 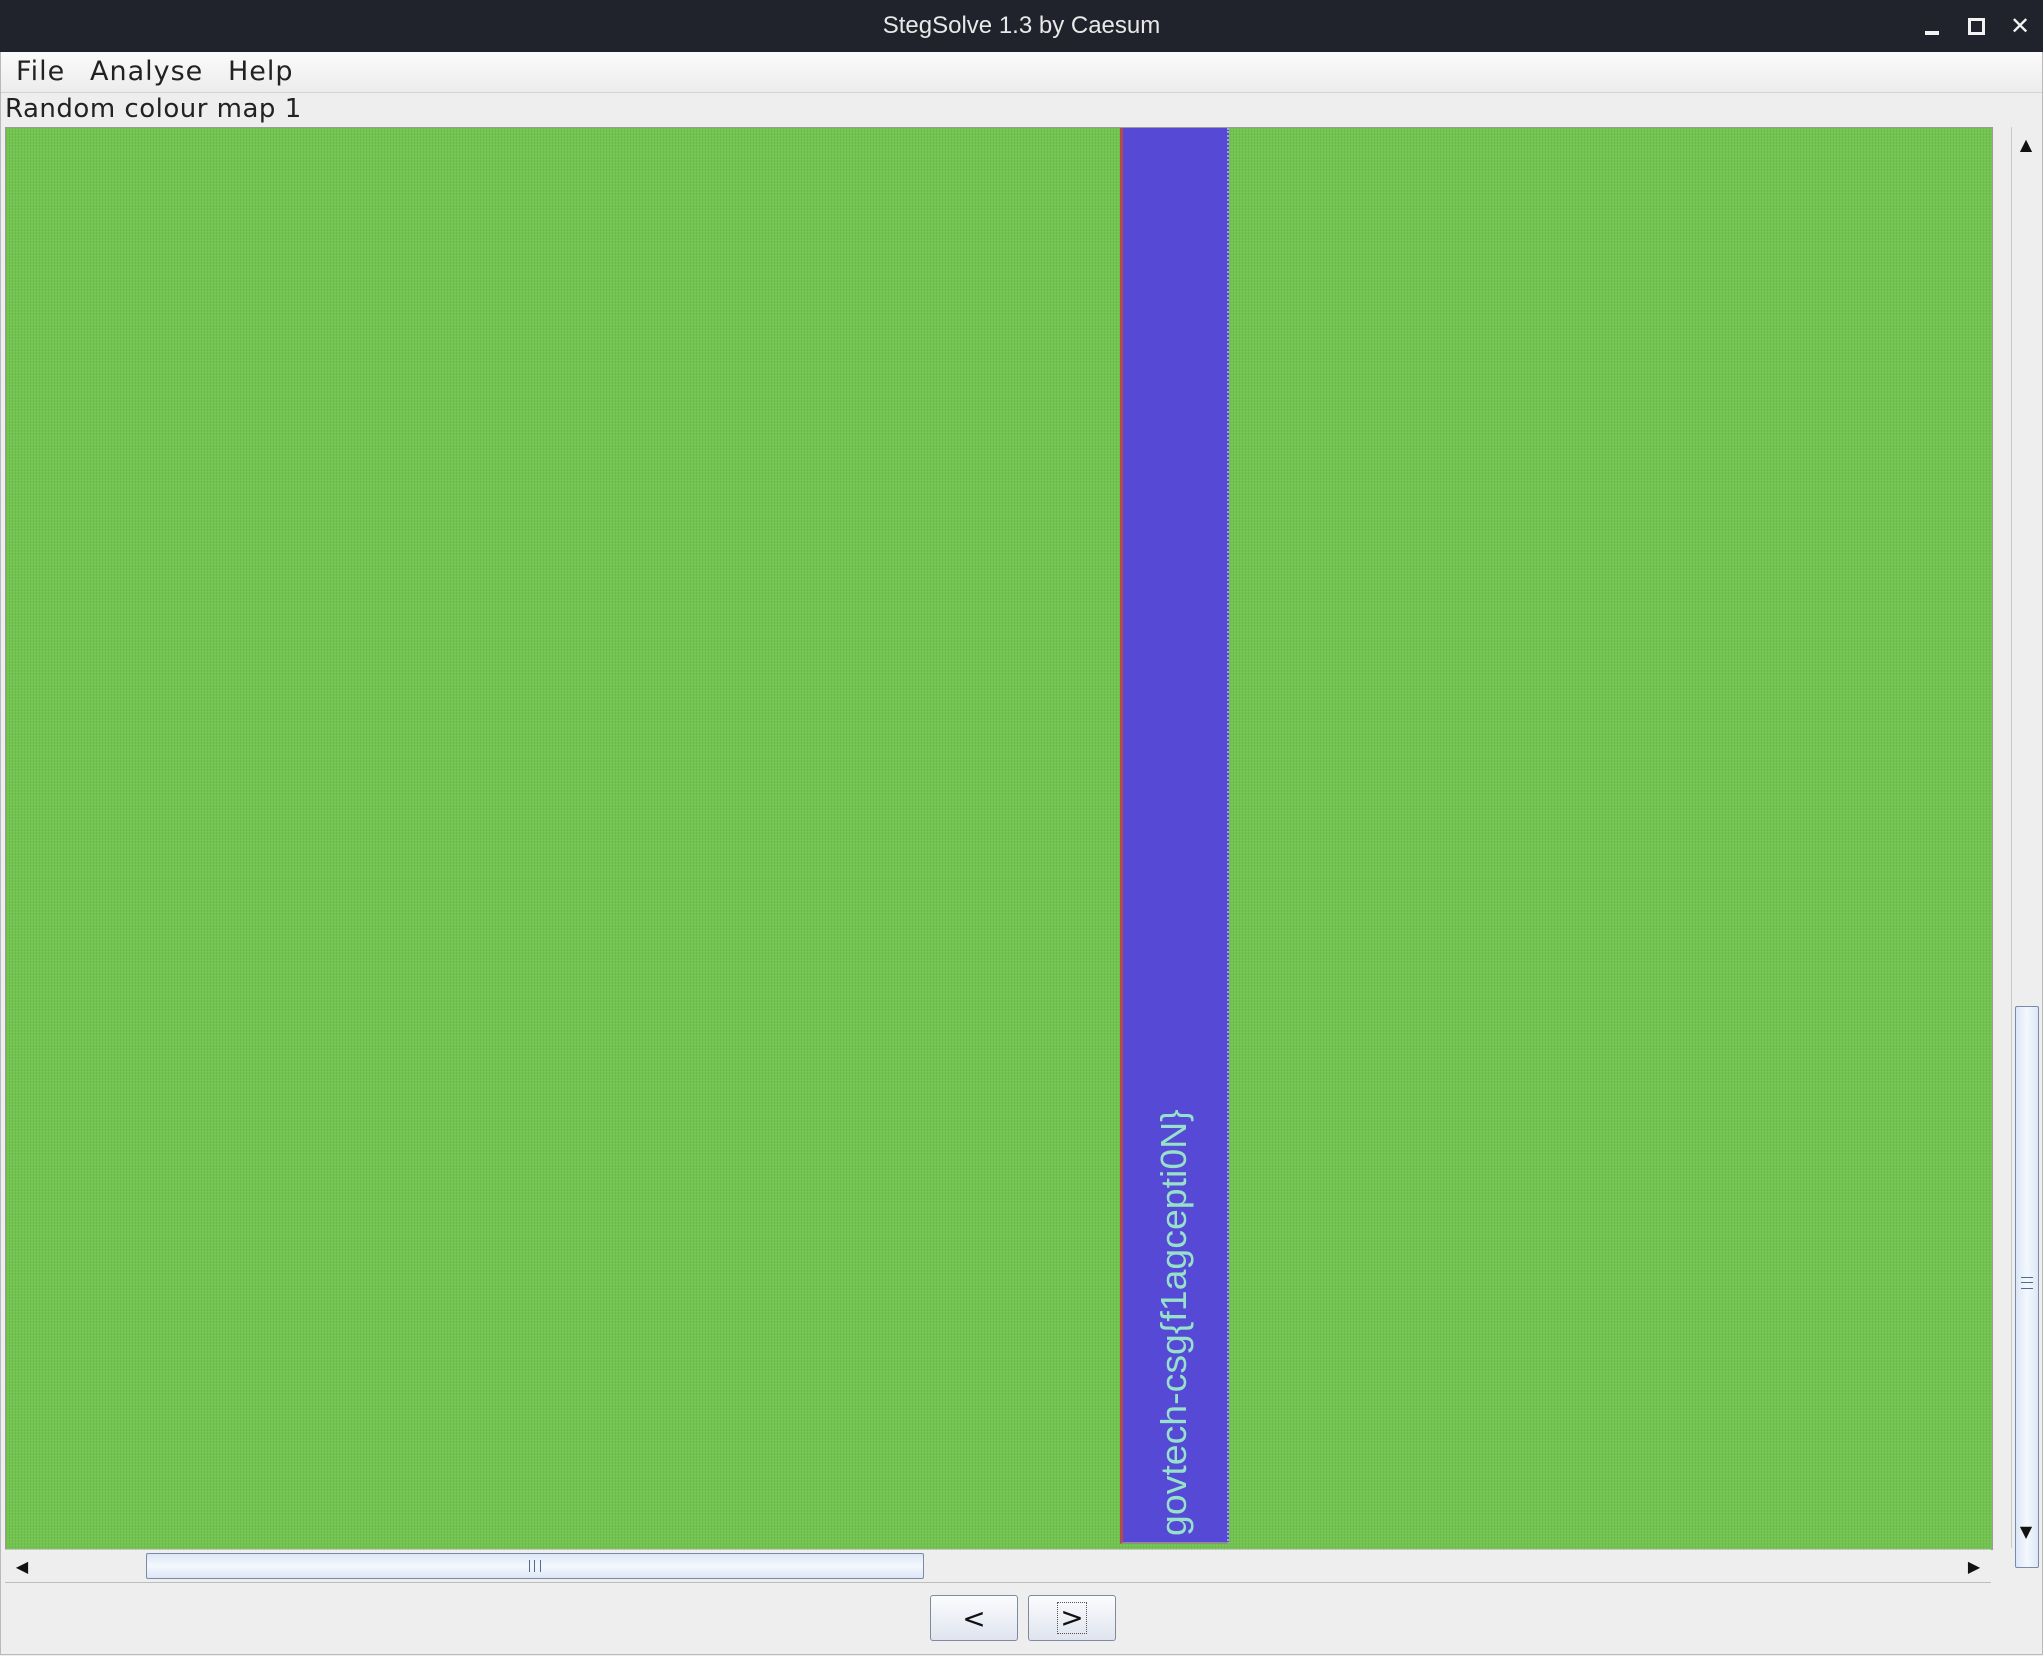 I want to click on next-plane-button: >, so click(x=1072, y=1618).